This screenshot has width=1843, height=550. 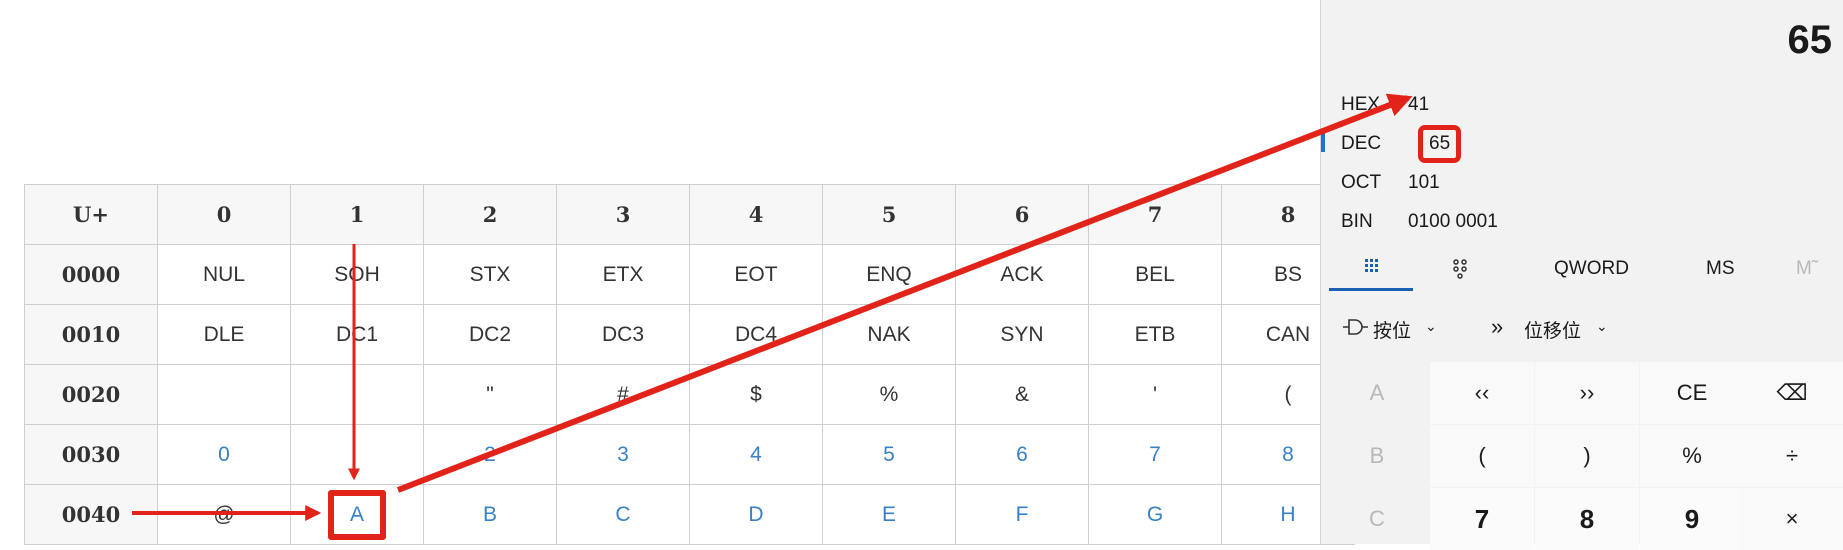 What do you see at coordinates (357, 274) in the screenshot?
I see `table-cell: SOH` at bounding box center [357, 274].